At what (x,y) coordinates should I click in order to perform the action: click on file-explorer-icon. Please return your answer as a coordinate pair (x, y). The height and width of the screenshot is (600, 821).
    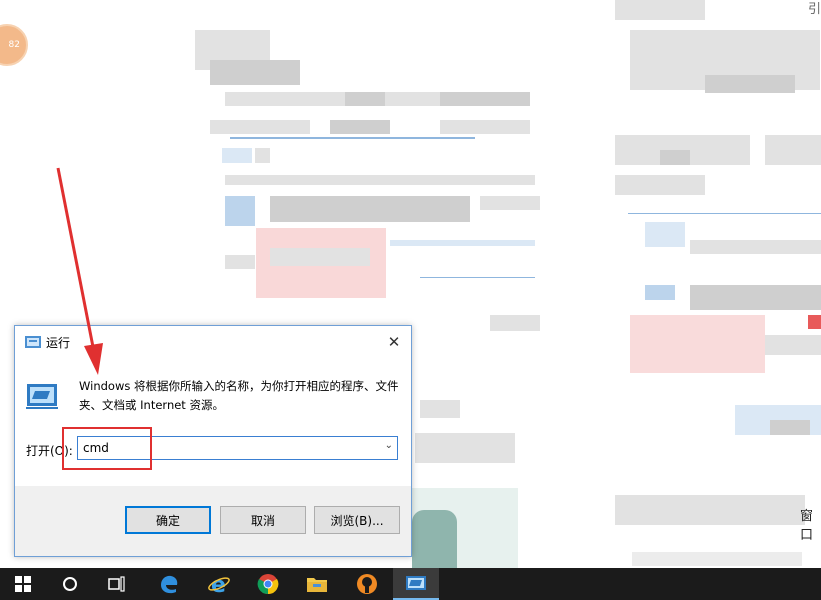
    Looking at the image, I should click on (317, 585).